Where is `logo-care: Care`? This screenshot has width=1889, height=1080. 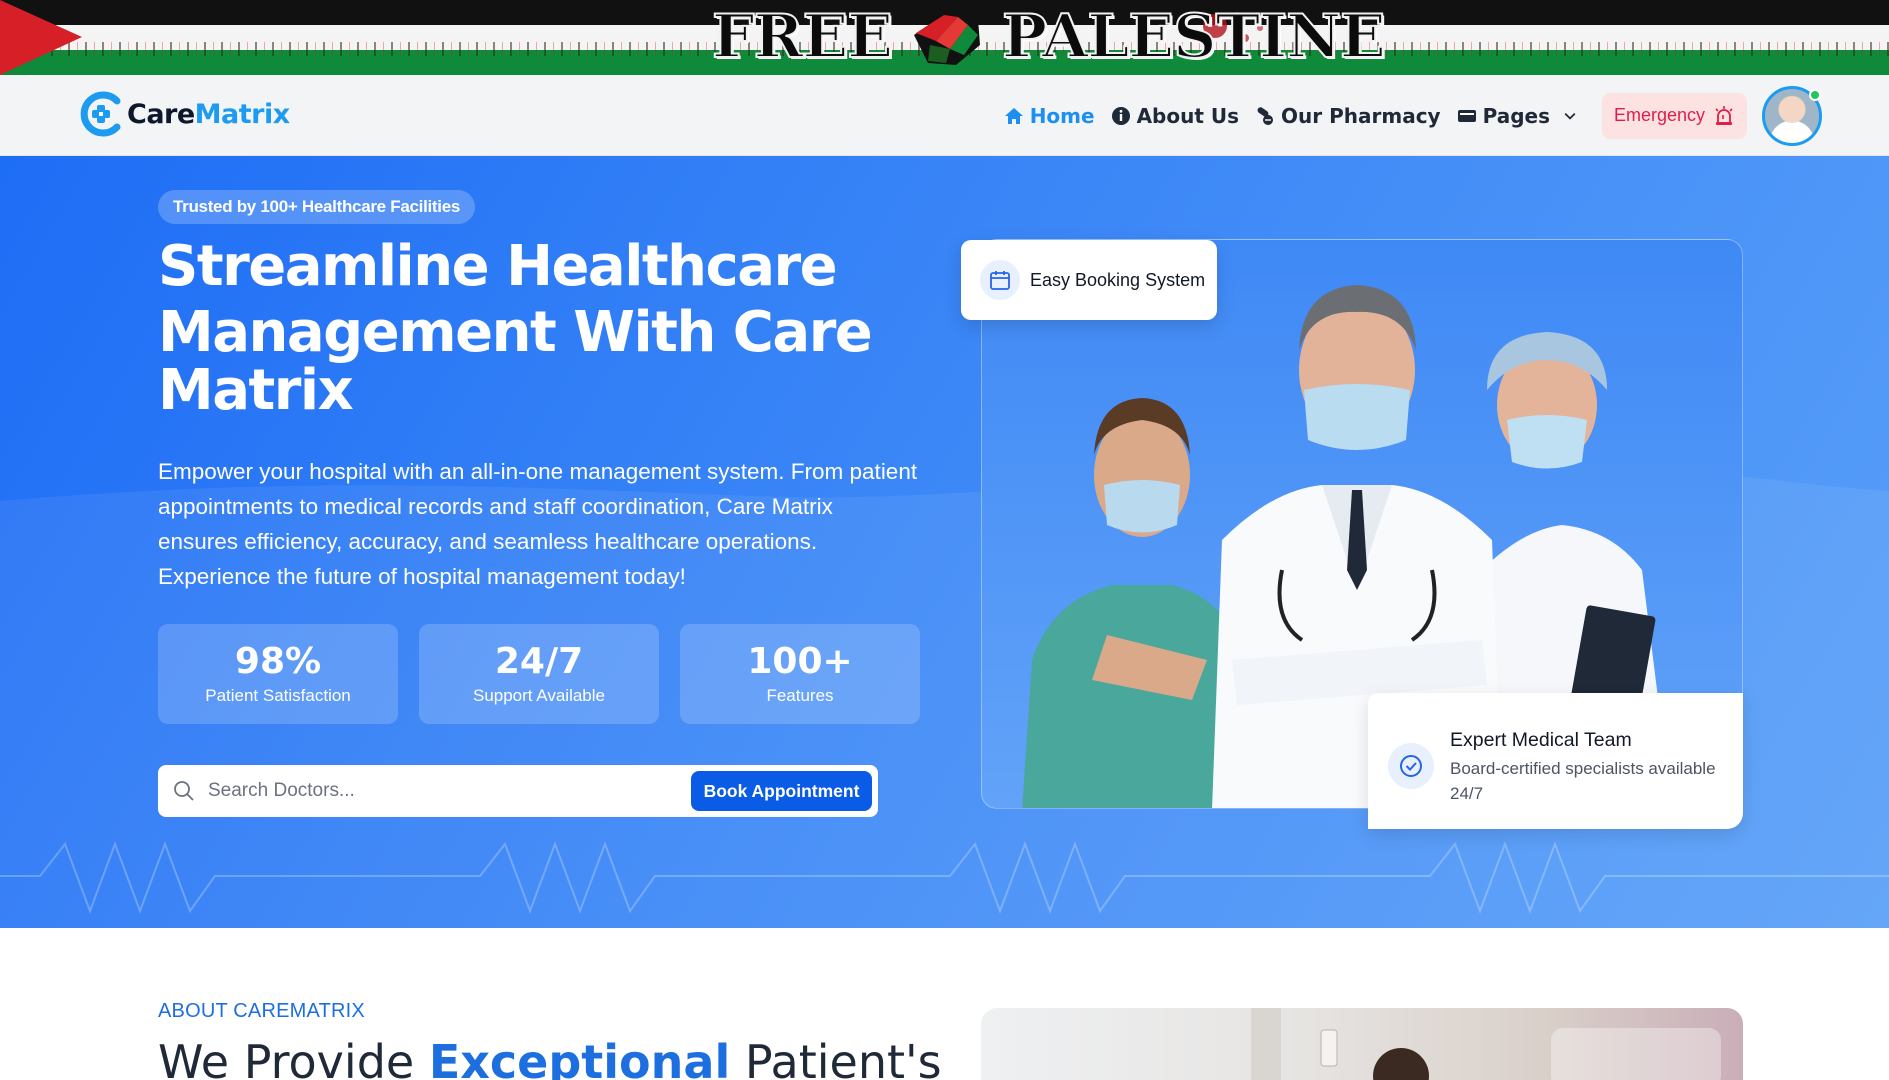
logo-care: Care is located at coordinates (161, 114).